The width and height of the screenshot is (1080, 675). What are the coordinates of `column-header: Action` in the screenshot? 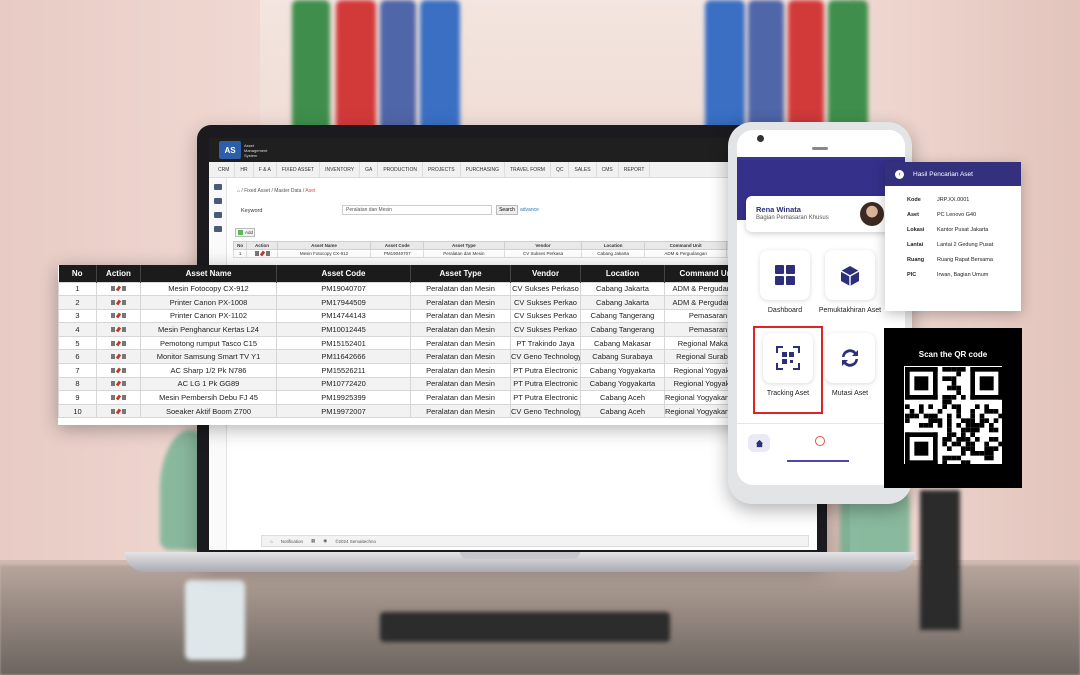 It's located at (118, 273).